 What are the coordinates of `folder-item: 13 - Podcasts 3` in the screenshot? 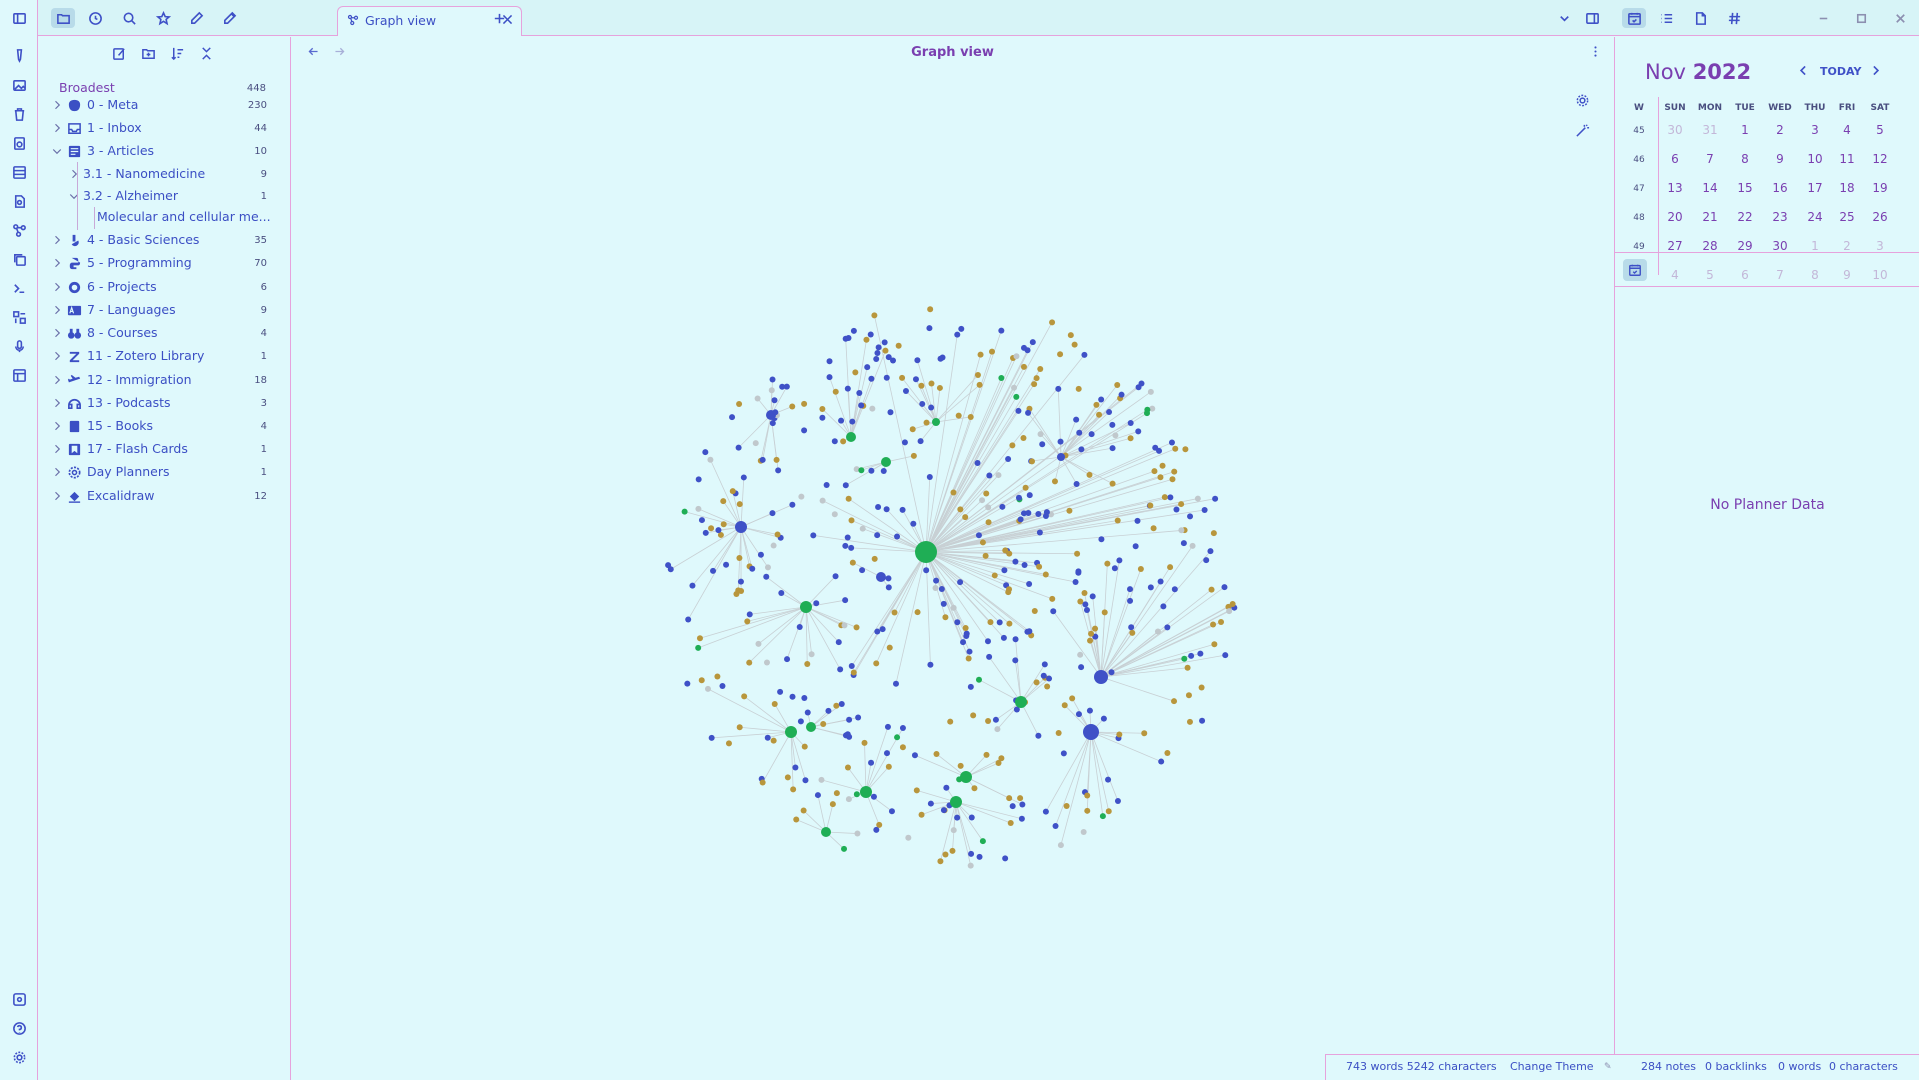 It's located at (165, 403).